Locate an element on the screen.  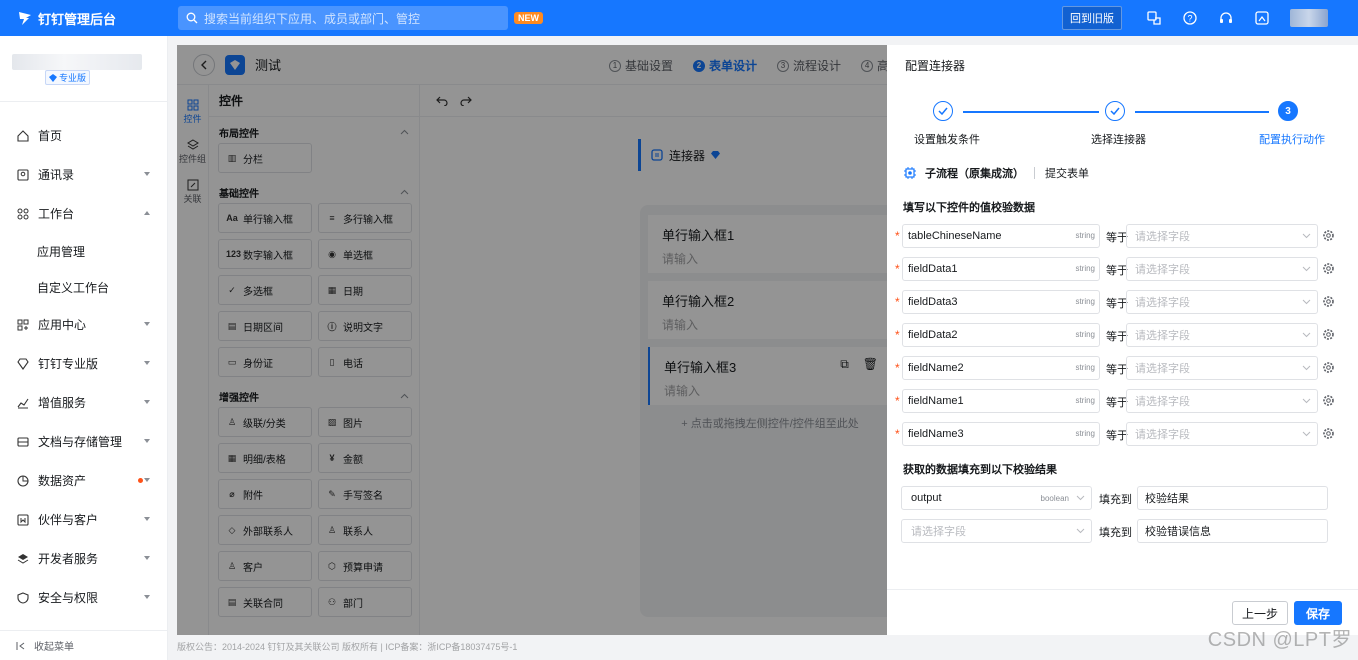
control-attachment: ⌀ 附件 is located at coordinates (265, 494).